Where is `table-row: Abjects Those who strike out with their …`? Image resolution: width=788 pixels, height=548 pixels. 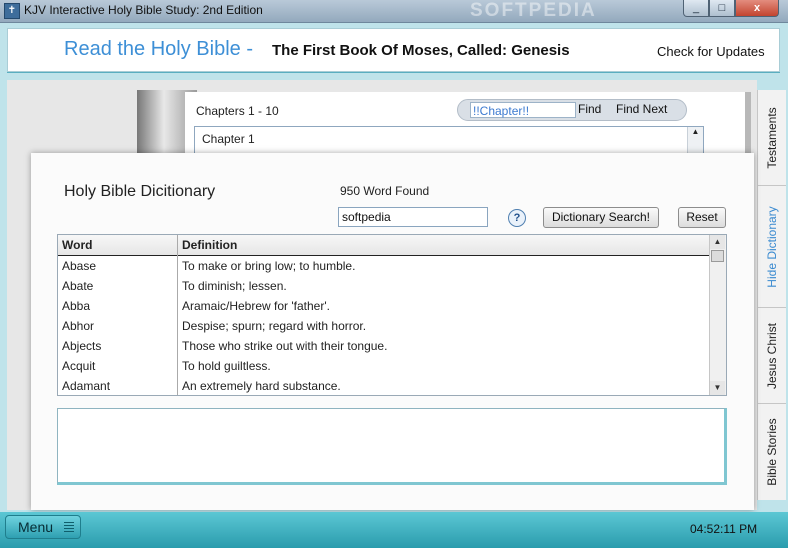
table-row: Abjects Those who strike out with their … is located at coordinates (384, 346).